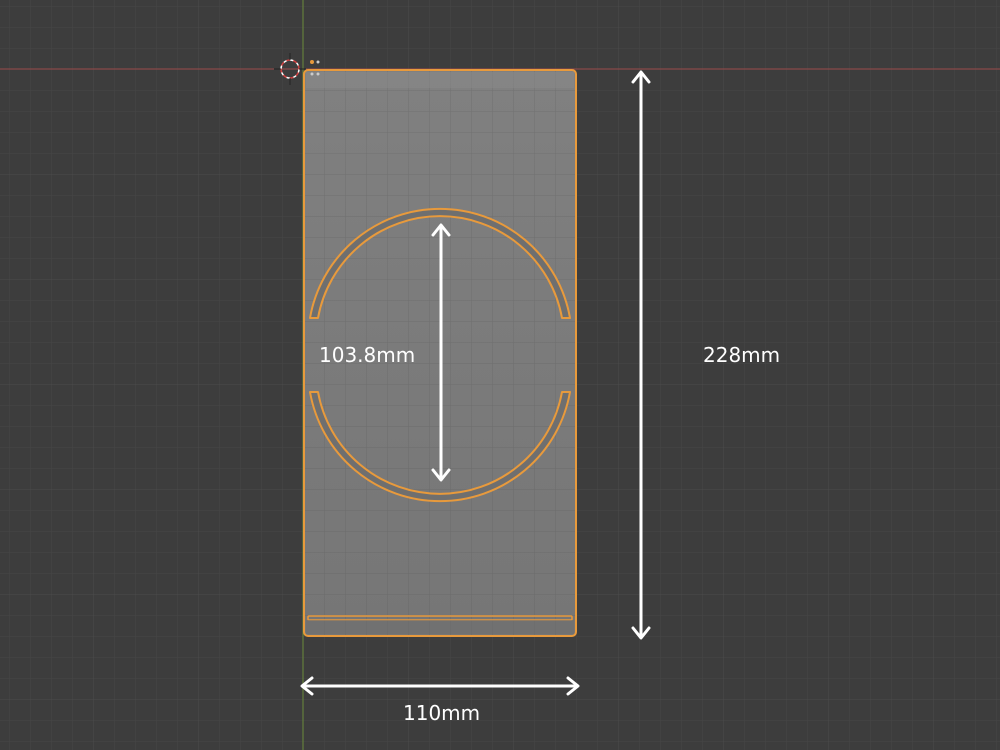 This screenshot has height=750, width=1000. What do you see at coordinates (440, 627) in the screenshot?
I see `object-bottom-lip` at bounding box center [440, 627].